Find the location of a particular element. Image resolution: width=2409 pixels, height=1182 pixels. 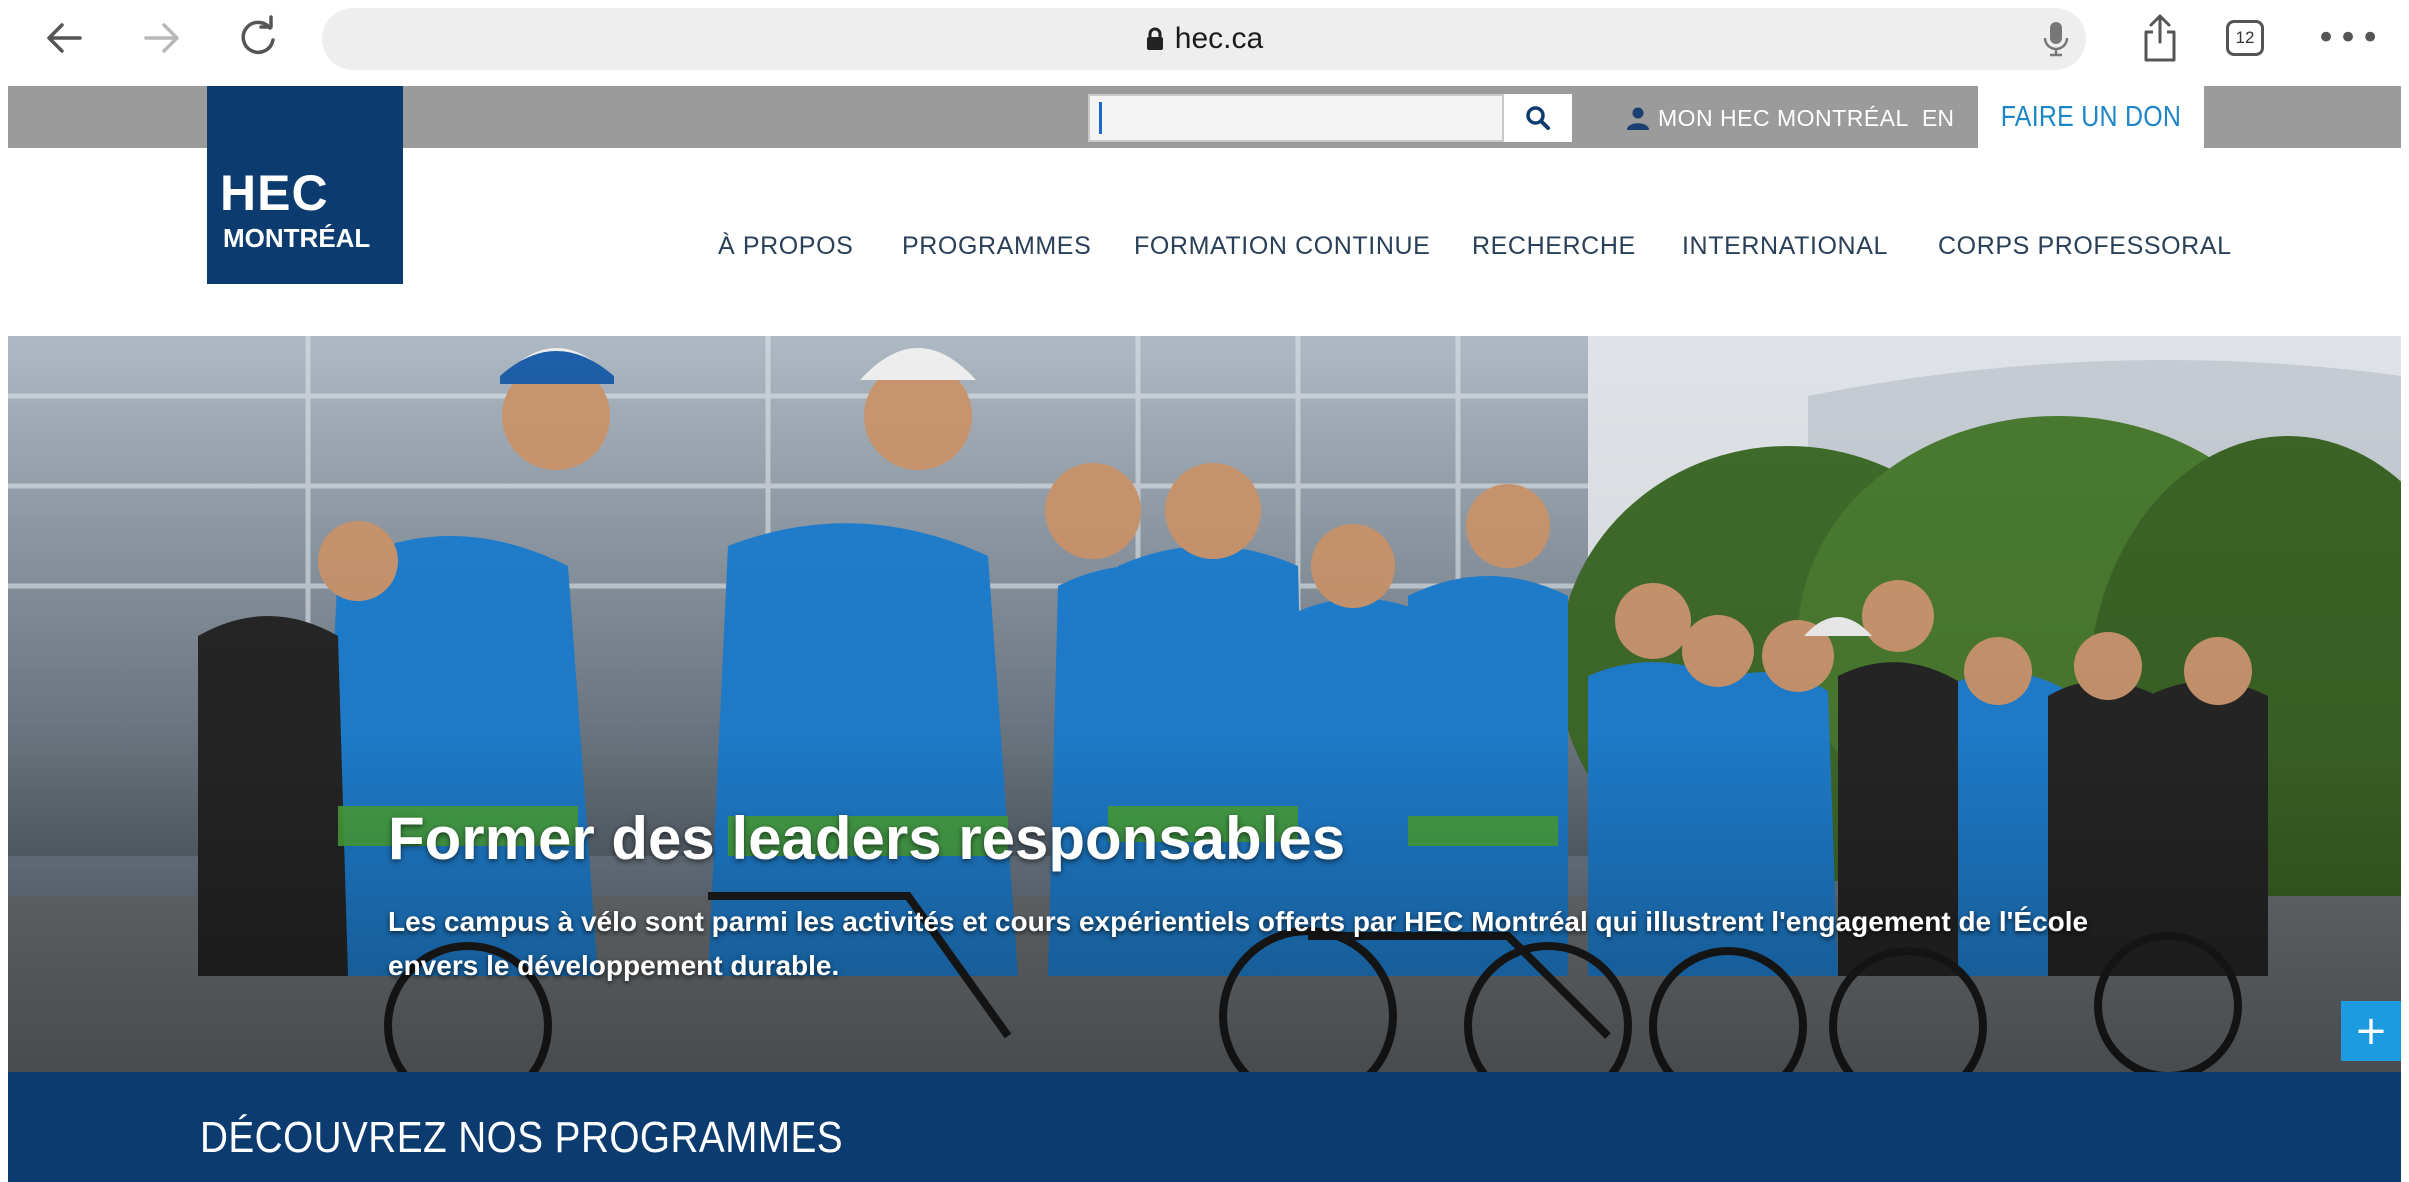

nav-item-programmes: PROGRAMMES is located at coordinates (996, 246).